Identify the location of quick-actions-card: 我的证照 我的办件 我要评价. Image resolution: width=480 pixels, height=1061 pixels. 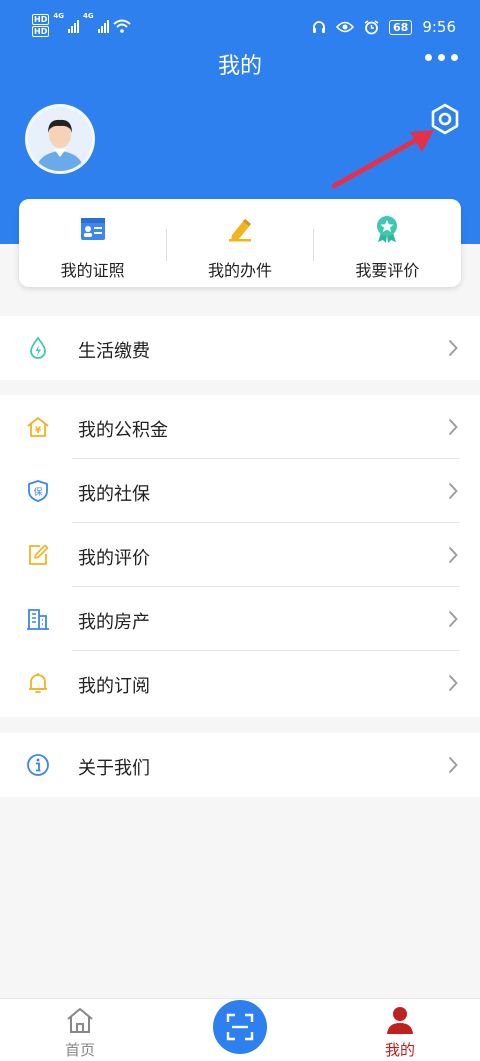
(240, 243).